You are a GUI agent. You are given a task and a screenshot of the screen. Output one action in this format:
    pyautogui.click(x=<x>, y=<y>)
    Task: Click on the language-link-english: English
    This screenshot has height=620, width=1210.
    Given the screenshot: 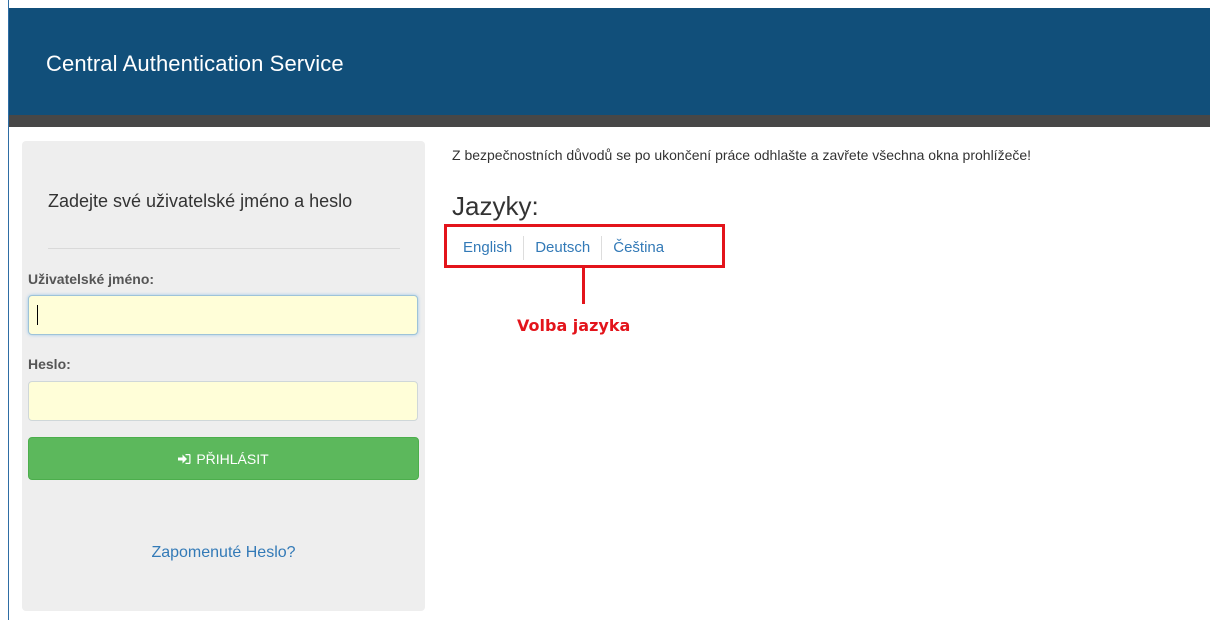 What is the action you would take?
    pyautogui.click(x=487, y=248)
    